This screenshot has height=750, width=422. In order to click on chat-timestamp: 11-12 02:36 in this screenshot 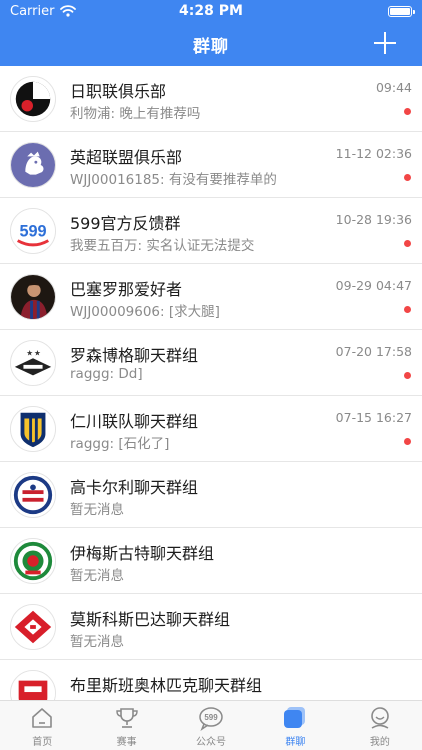, I will do `click(373, 153)`.